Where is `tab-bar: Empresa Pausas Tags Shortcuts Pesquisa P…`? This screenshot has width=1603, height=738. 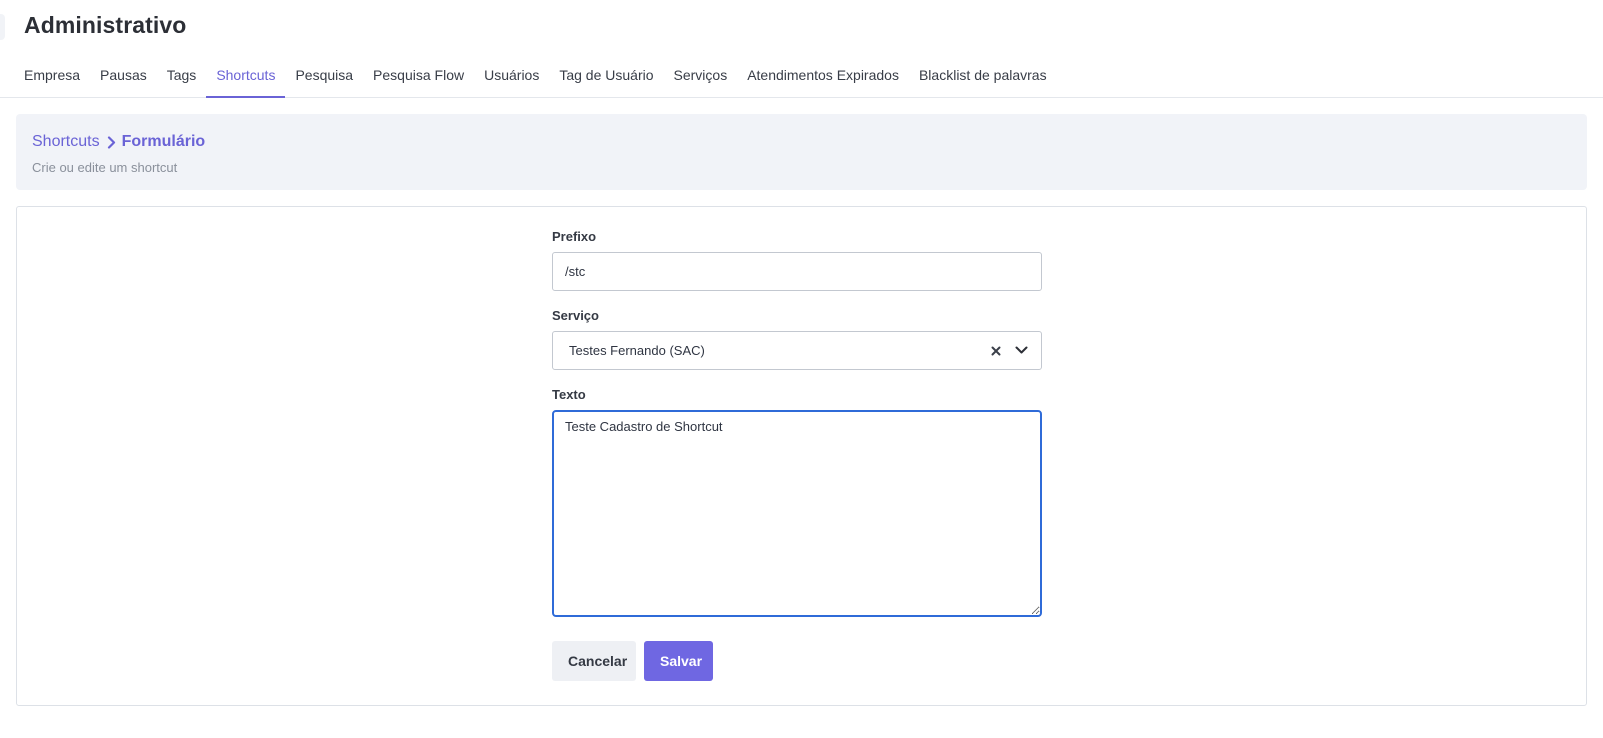
tab-bar: Empresa Pausas Tags Shortcuts Pesquisa P… is located at coordinates (801, 76).